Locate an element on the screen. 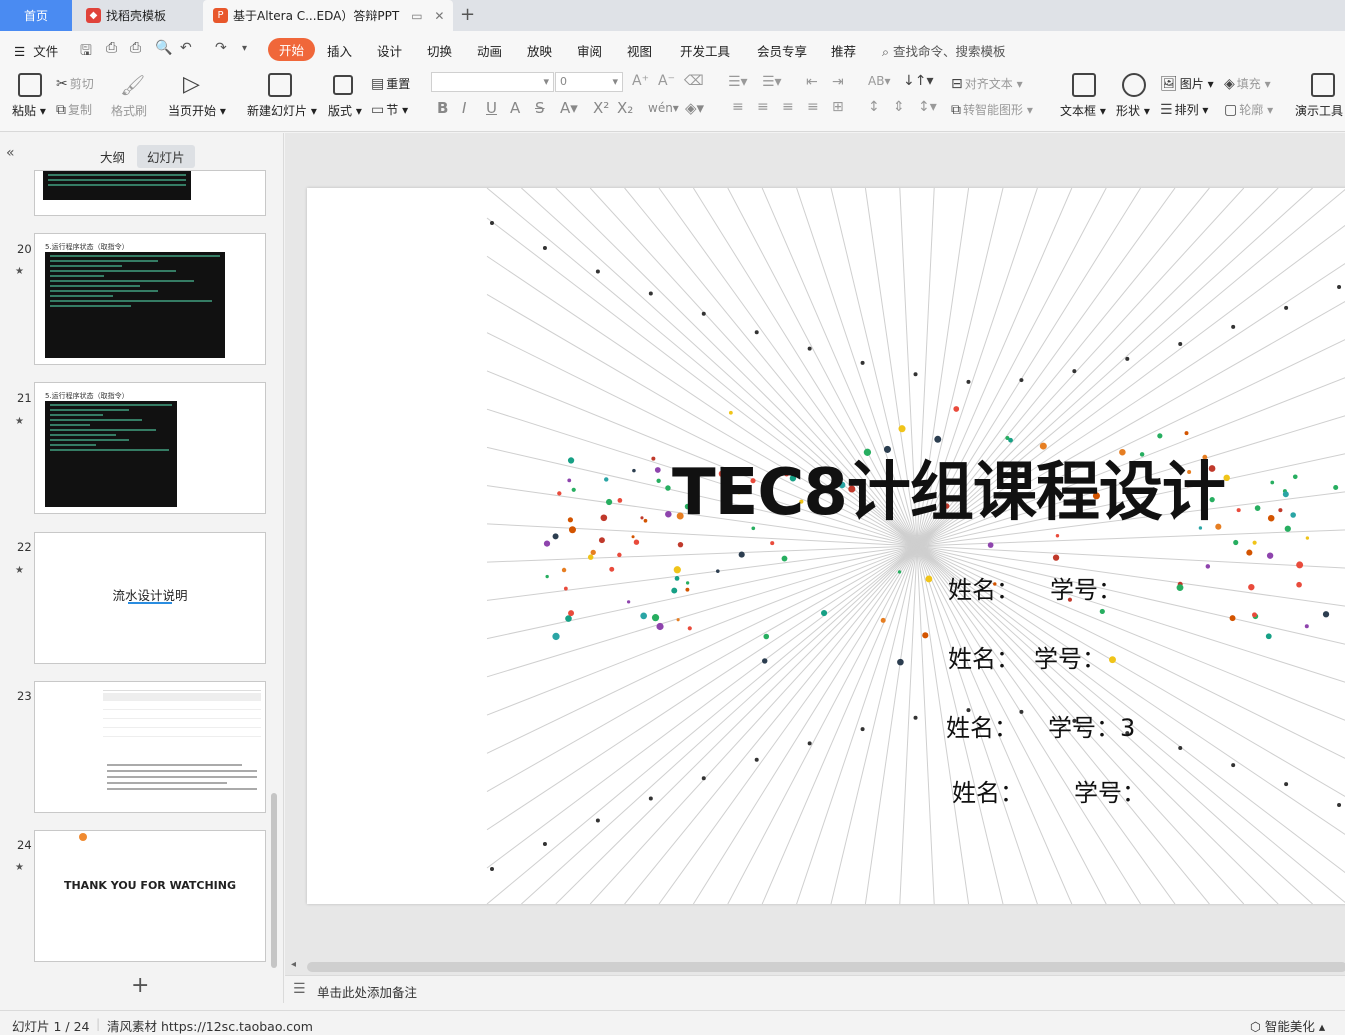 The width and height of the screenshot is (1345, 1035). notes-area: ☰ 单击此处添加备注 is located at coordinates (815, 989).